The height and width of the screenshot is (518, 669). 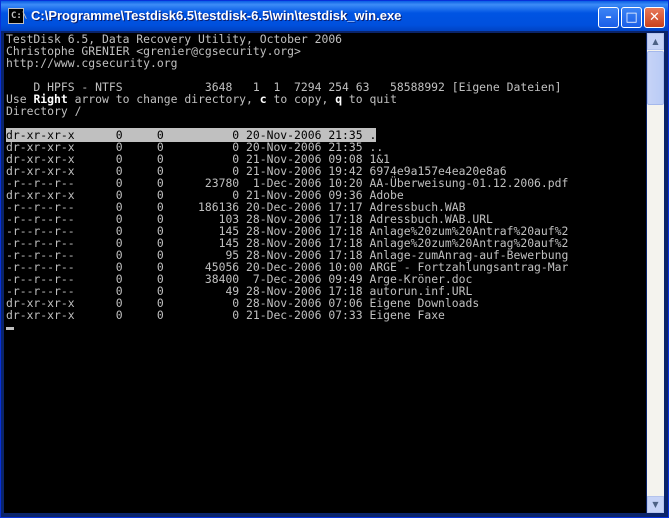 I want to click on scroll-thumb, so click(x=655, y=78).